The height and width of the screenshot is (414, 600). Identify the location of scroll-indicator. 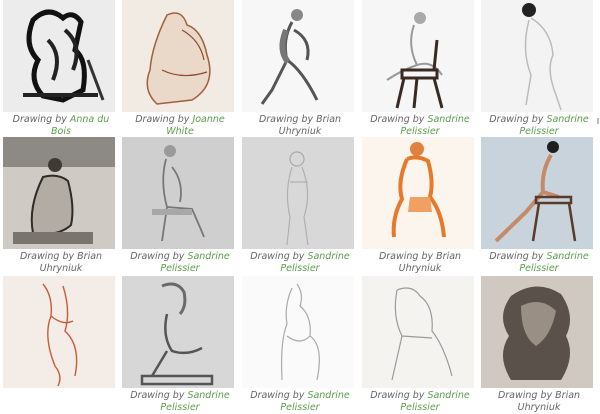
(598, 121).